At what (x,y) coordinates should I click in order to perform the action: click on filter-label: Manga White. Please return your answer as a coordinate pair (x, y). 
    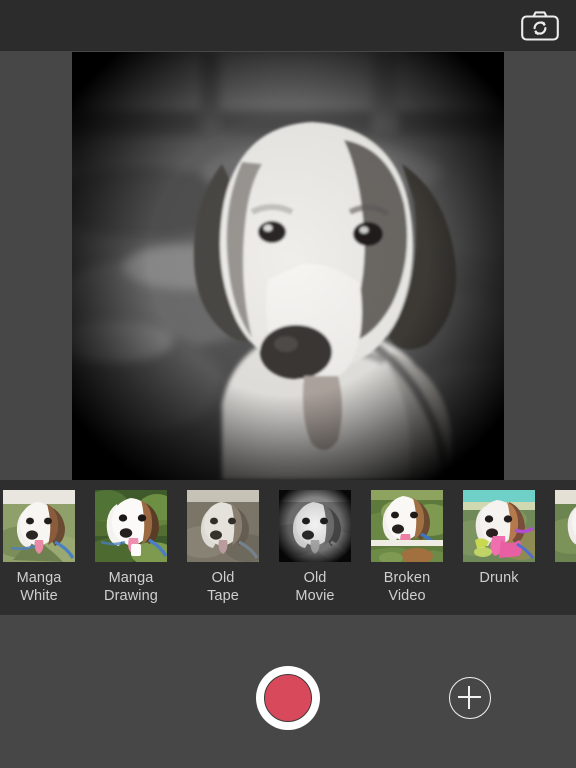
    Looking at the image, I should click on (39, 587).